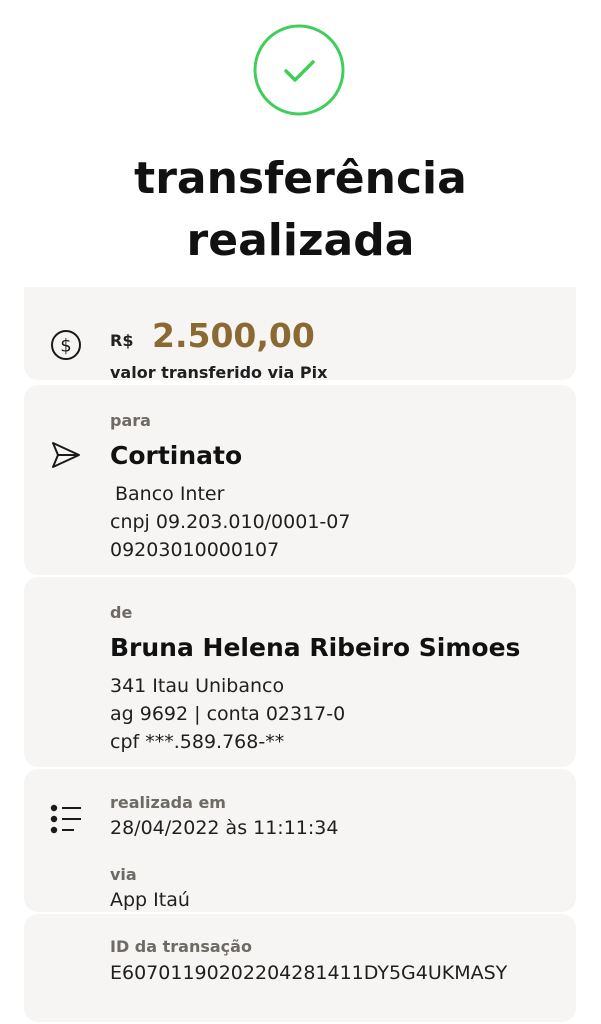  I want to click on sender-name: Bruna Helena Ribeiro Simoes, so click(315, 647).